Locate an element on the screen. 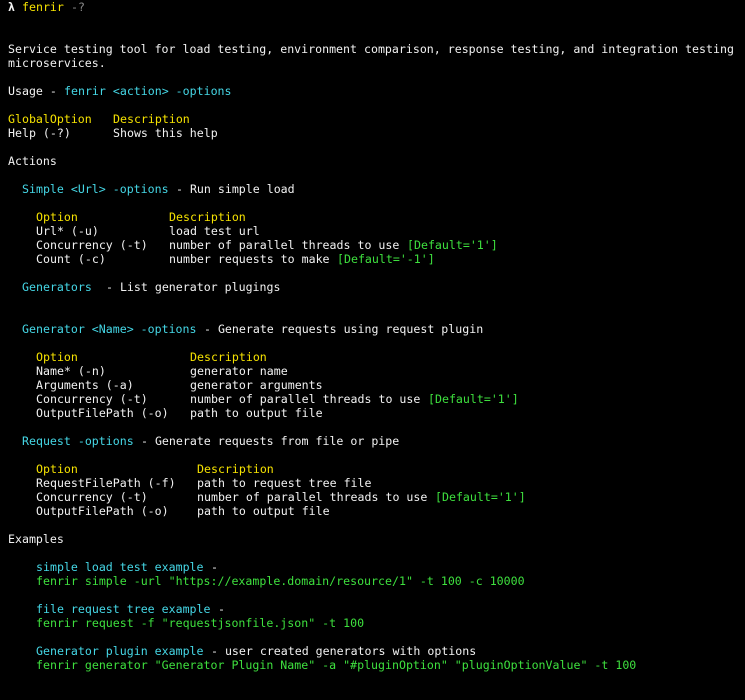  option-desc: number requests to make is located at coordinates (253, 259).